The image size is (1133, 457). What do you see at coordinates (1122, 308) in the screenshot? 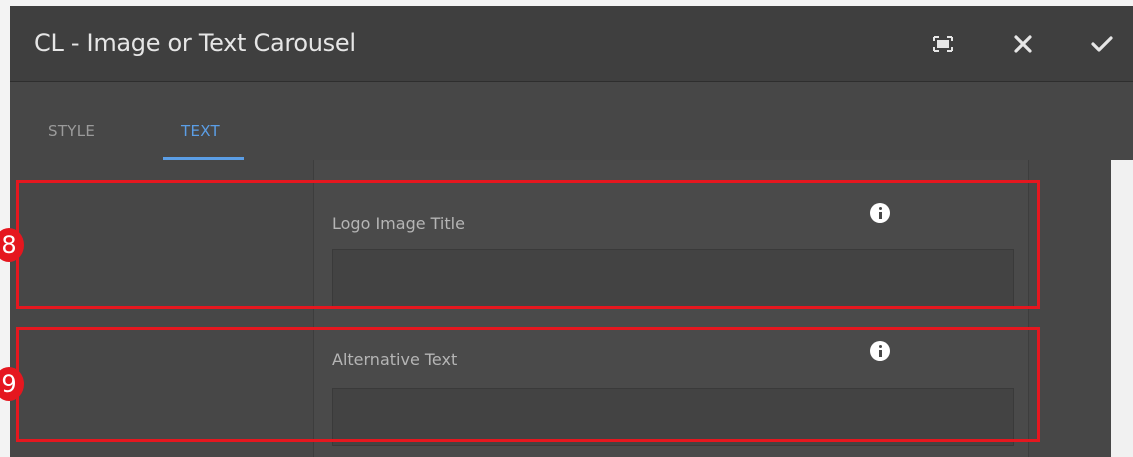
I see `scroll-gutter` at bounding box center [1122, 308].